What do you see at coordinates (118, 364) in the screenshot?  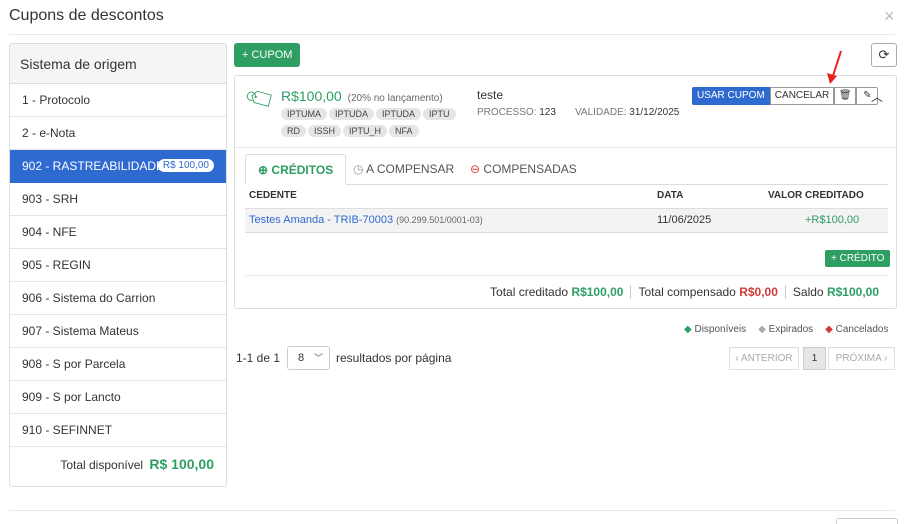 I see `sidebar-item-s-por-parcela: 908 - S por Parcela` at bounding box center [118, 364].